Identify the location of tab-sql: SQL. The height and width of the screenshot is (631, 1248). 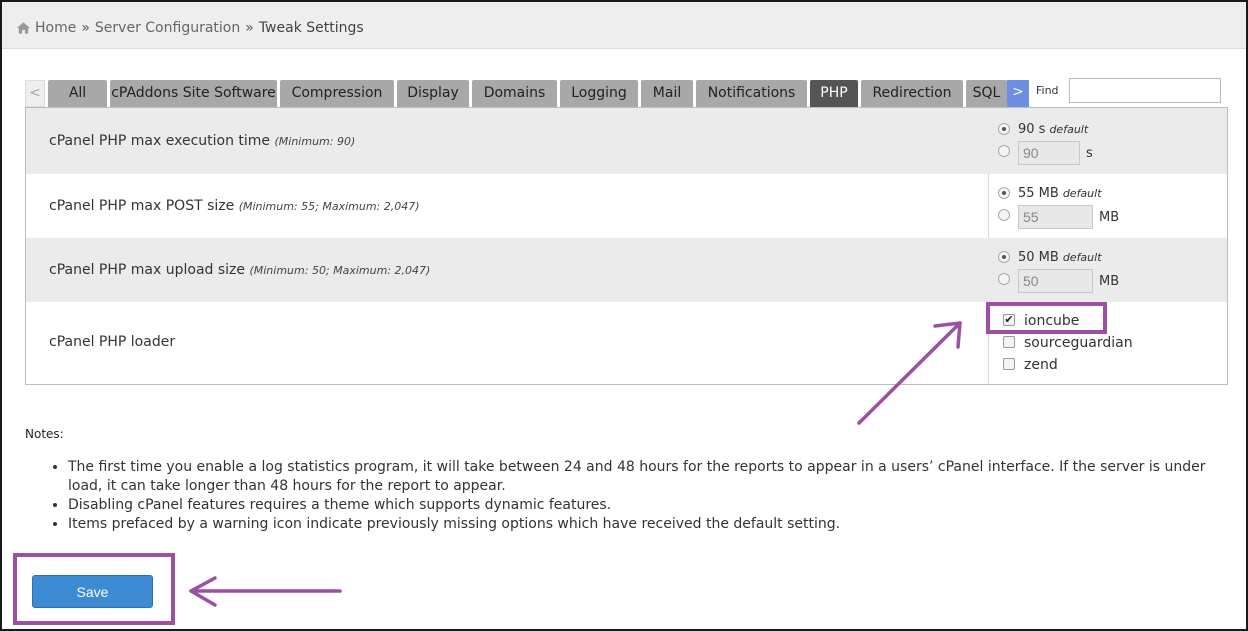
(986, 93).